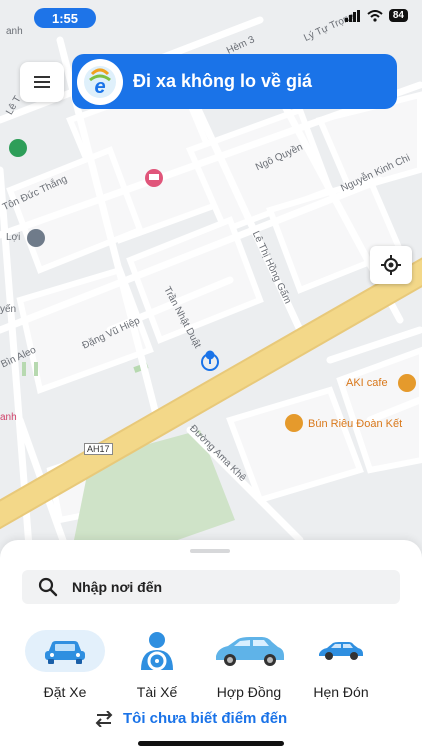 The image size is (422, 750). I want to click on map-label-ah17: AH17, so click(98, 449).